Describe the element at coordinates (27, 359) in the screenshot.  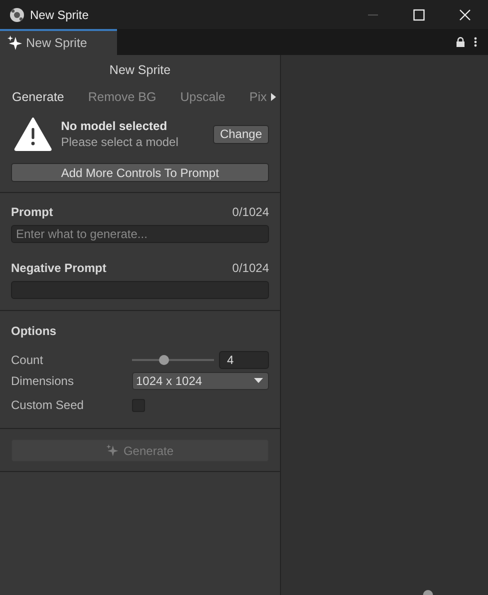
I see `field-label: Count` at that location.